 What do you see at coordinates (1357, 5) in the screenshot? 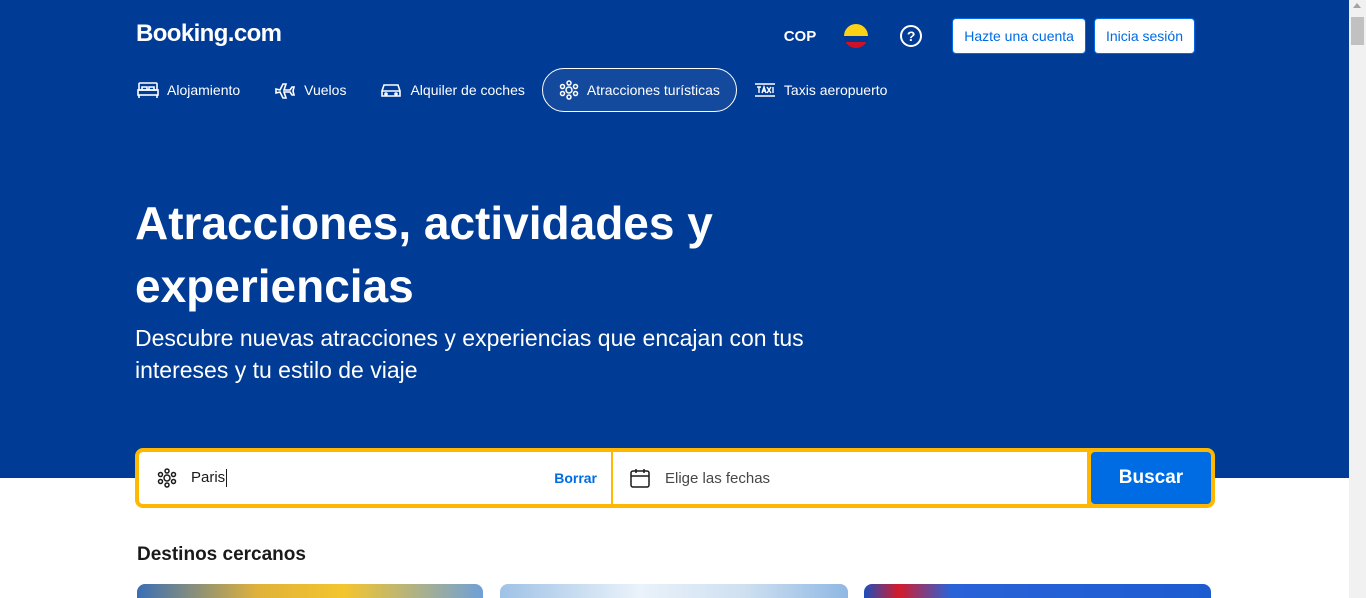
I see `scroll-up-icon` at bounding box center [1357, 5].